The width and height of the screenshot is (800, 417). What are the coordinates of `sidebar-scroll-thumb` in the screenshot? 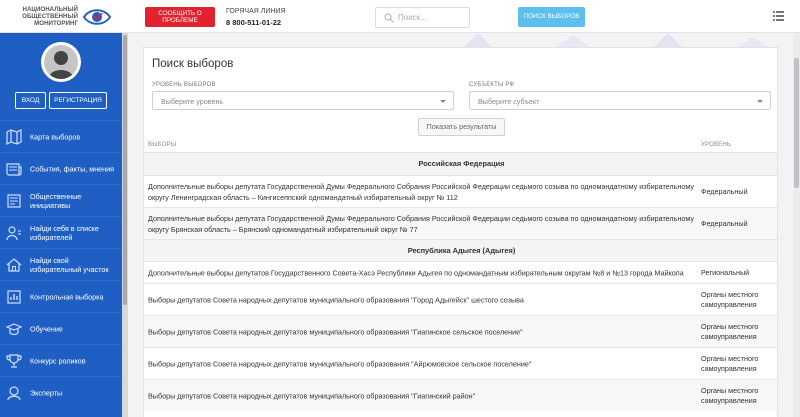 It's located at (125, 170).